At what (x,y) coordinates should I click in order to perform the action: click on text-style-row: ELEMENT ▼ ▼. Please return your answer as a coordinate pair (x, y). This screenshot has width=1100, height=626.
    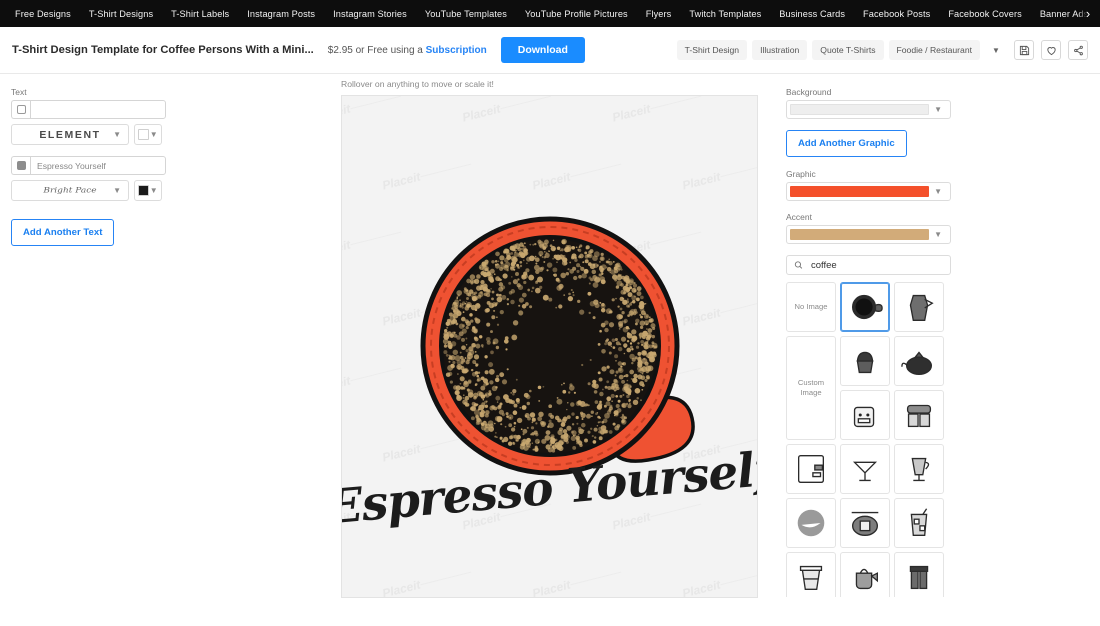
    Looking at the image, I should click on (164, 134).